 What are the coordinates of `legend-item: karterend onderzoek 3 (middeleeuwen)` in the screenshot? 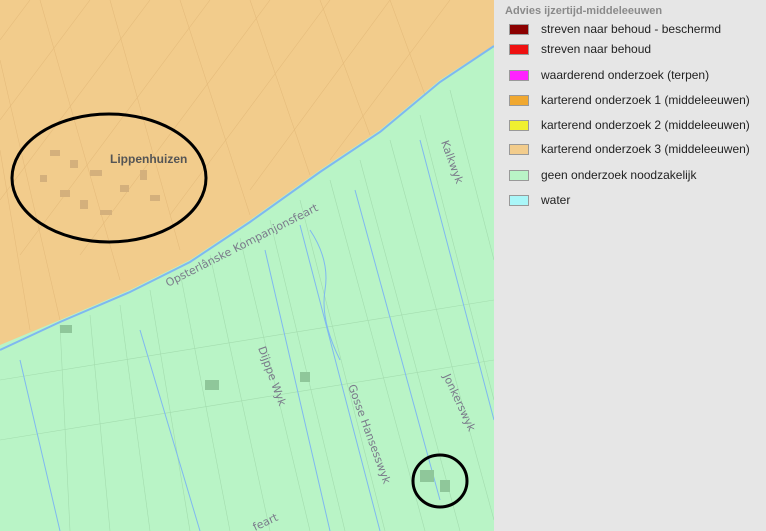 It's located at (636, 150).